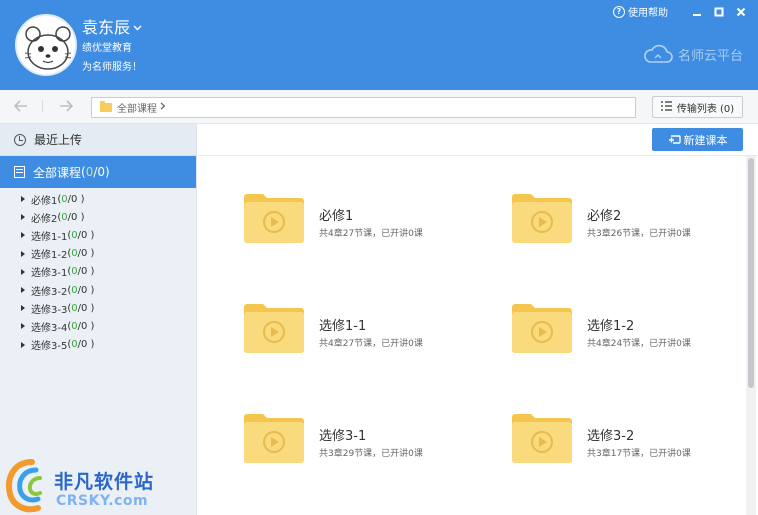  I want to click on avatar, so click(46, 45).